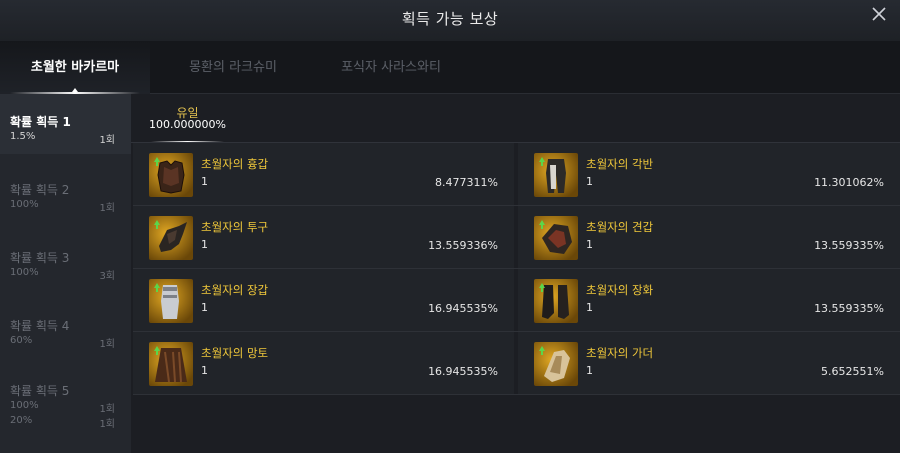 This screenshot has width=900, height=453. Describe the element at coordinates (323, 237) in the screenshot. I see `reward-item: 초월자의 투구 1 13.559336%` at that location.